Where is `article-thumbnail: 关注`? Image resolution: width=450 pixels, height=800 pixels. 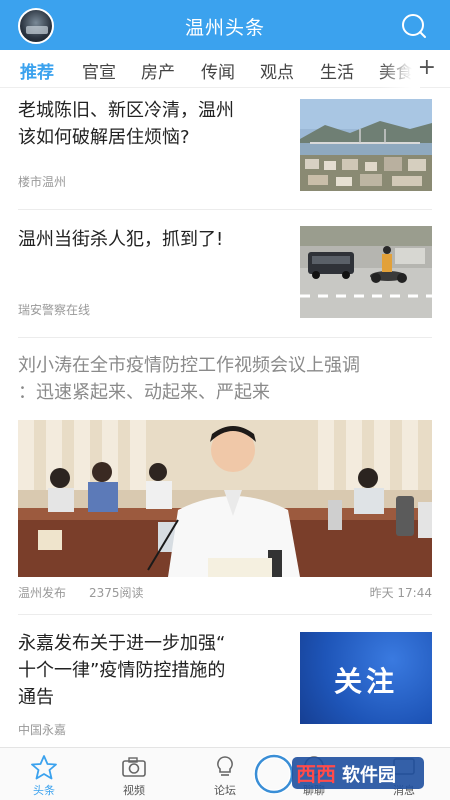 article-thumbnail: 关注 is located at coordinates (366, 678).